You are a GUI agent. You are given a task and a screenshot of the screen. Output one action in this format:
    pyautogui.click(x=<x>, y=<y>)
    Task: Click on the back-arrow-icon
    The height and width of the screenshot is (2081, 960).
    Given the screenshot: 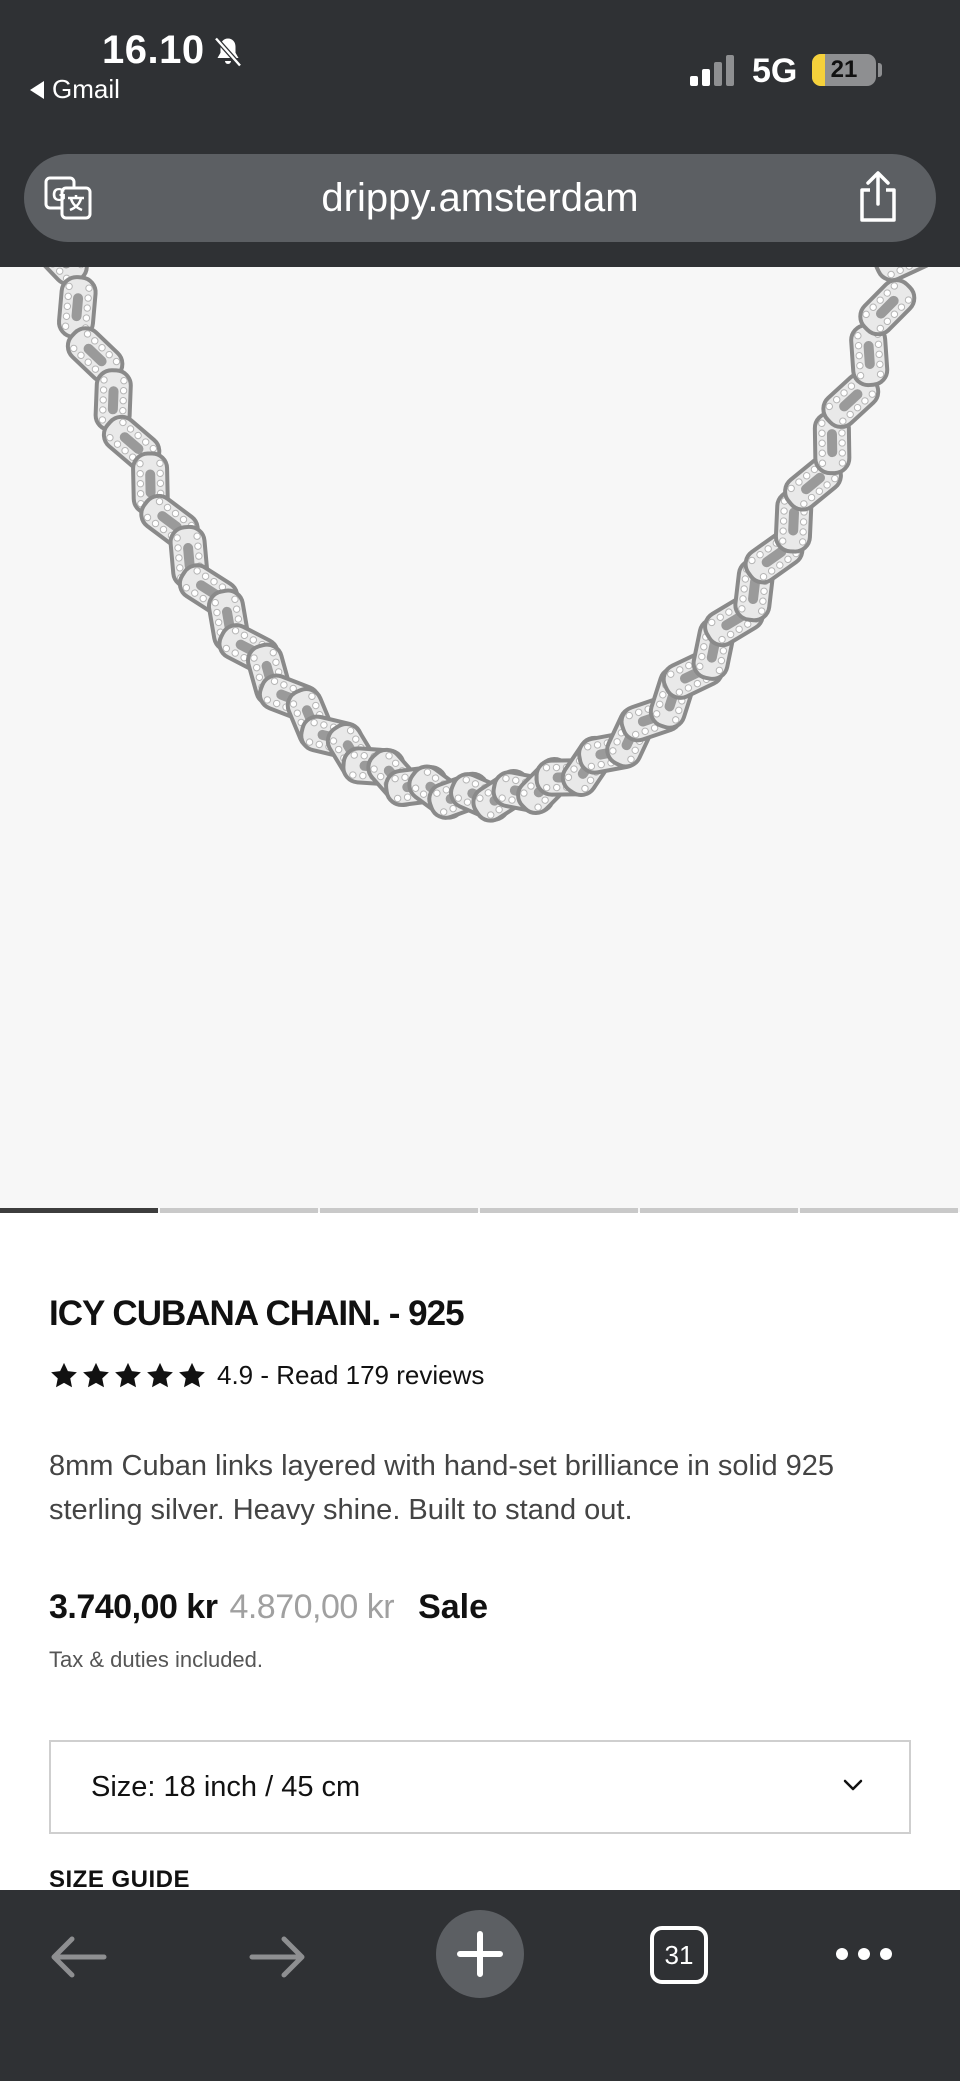 What is the action you would take?
    pyautogui.click(x=78, y=1957)
    